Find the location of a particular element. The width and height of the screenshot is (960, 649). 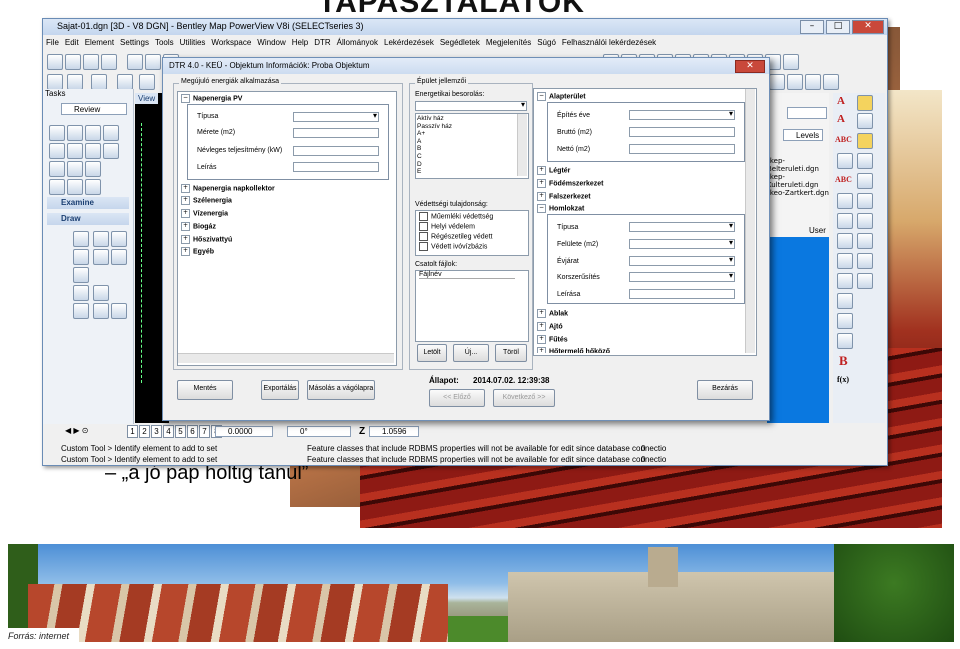

menu-item: Tools is located at coordinates (164, 41).